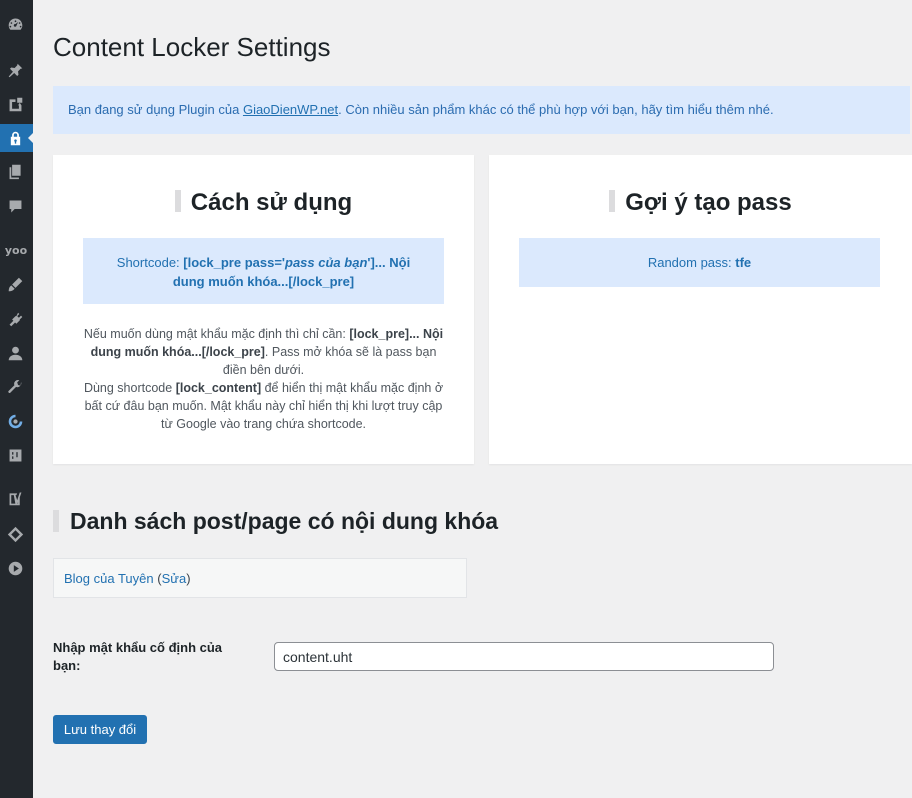 This screenshot has width=912, height=798. I want to click on notice-text-prefix: Bạn đang sử dụng Plugin của, so click(155, 109).